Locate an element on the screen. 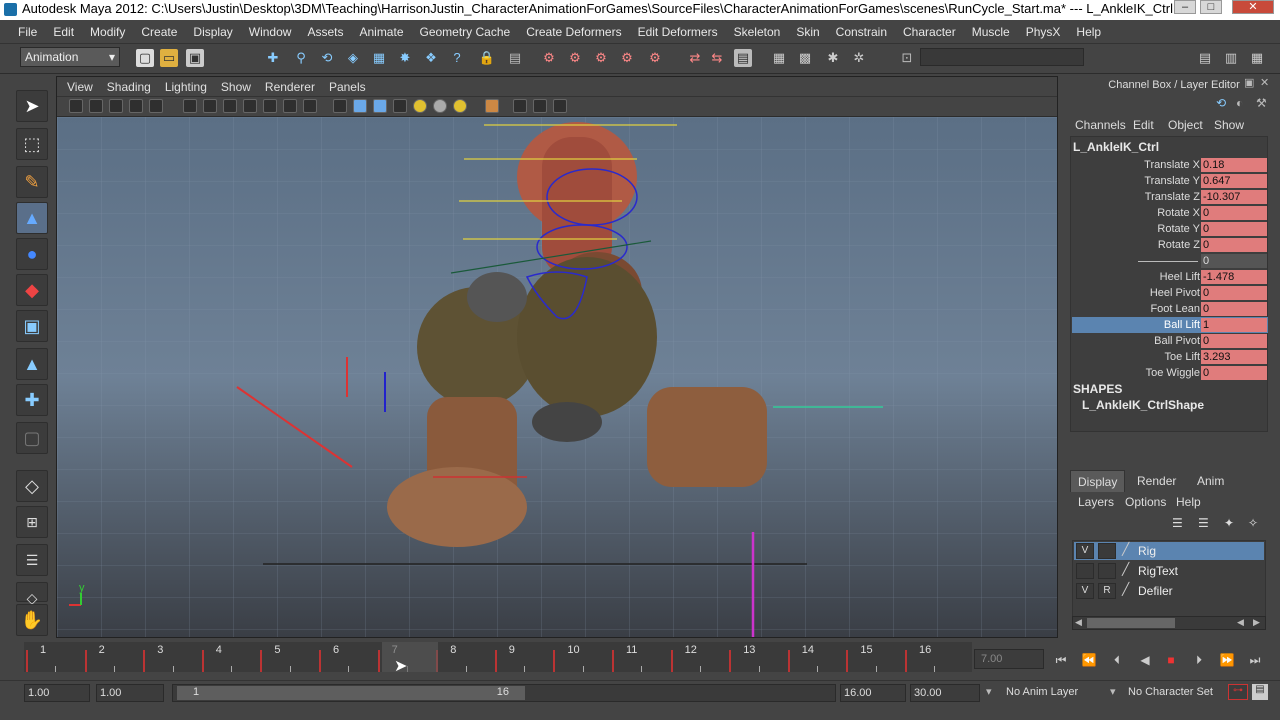 This screenshot has height=720, width=1280. character-set-dropdown: No Character Set is located at coordinates (1170, 692).